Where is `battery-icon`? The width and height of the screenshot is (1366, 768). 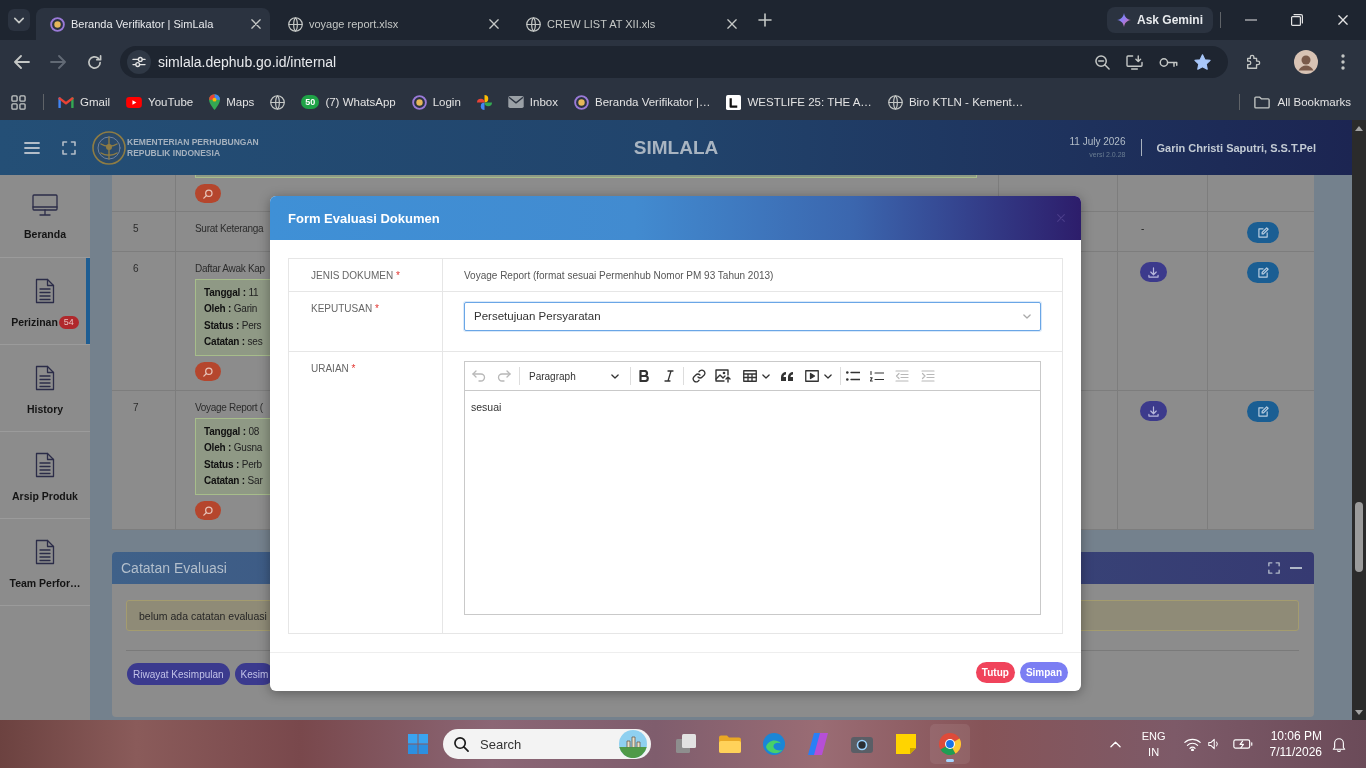
battery-icon is located at coordinates (1242, 744).